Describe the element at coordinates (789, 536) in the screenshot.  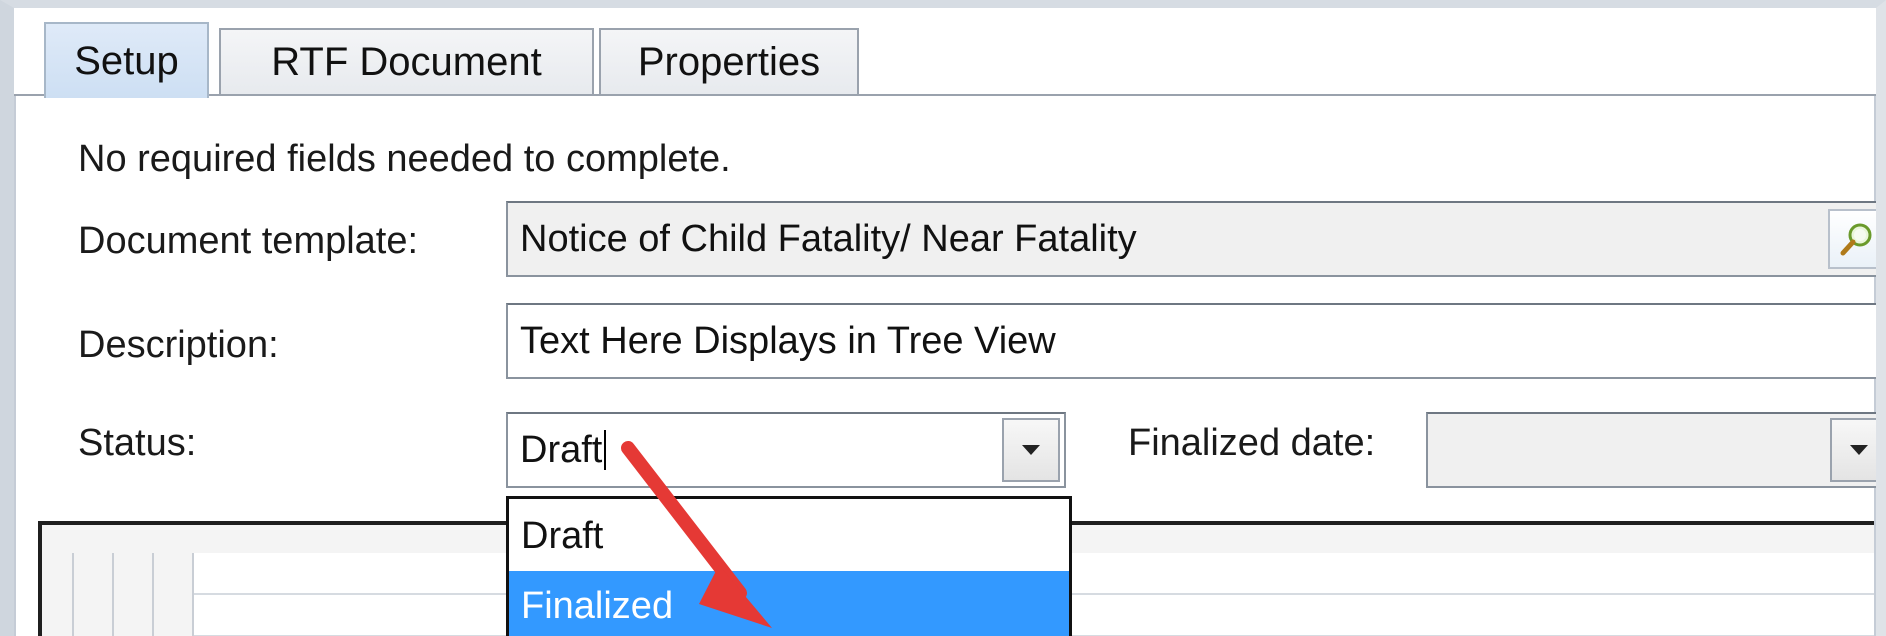
I see `status-option-draft: Draft` at that location.